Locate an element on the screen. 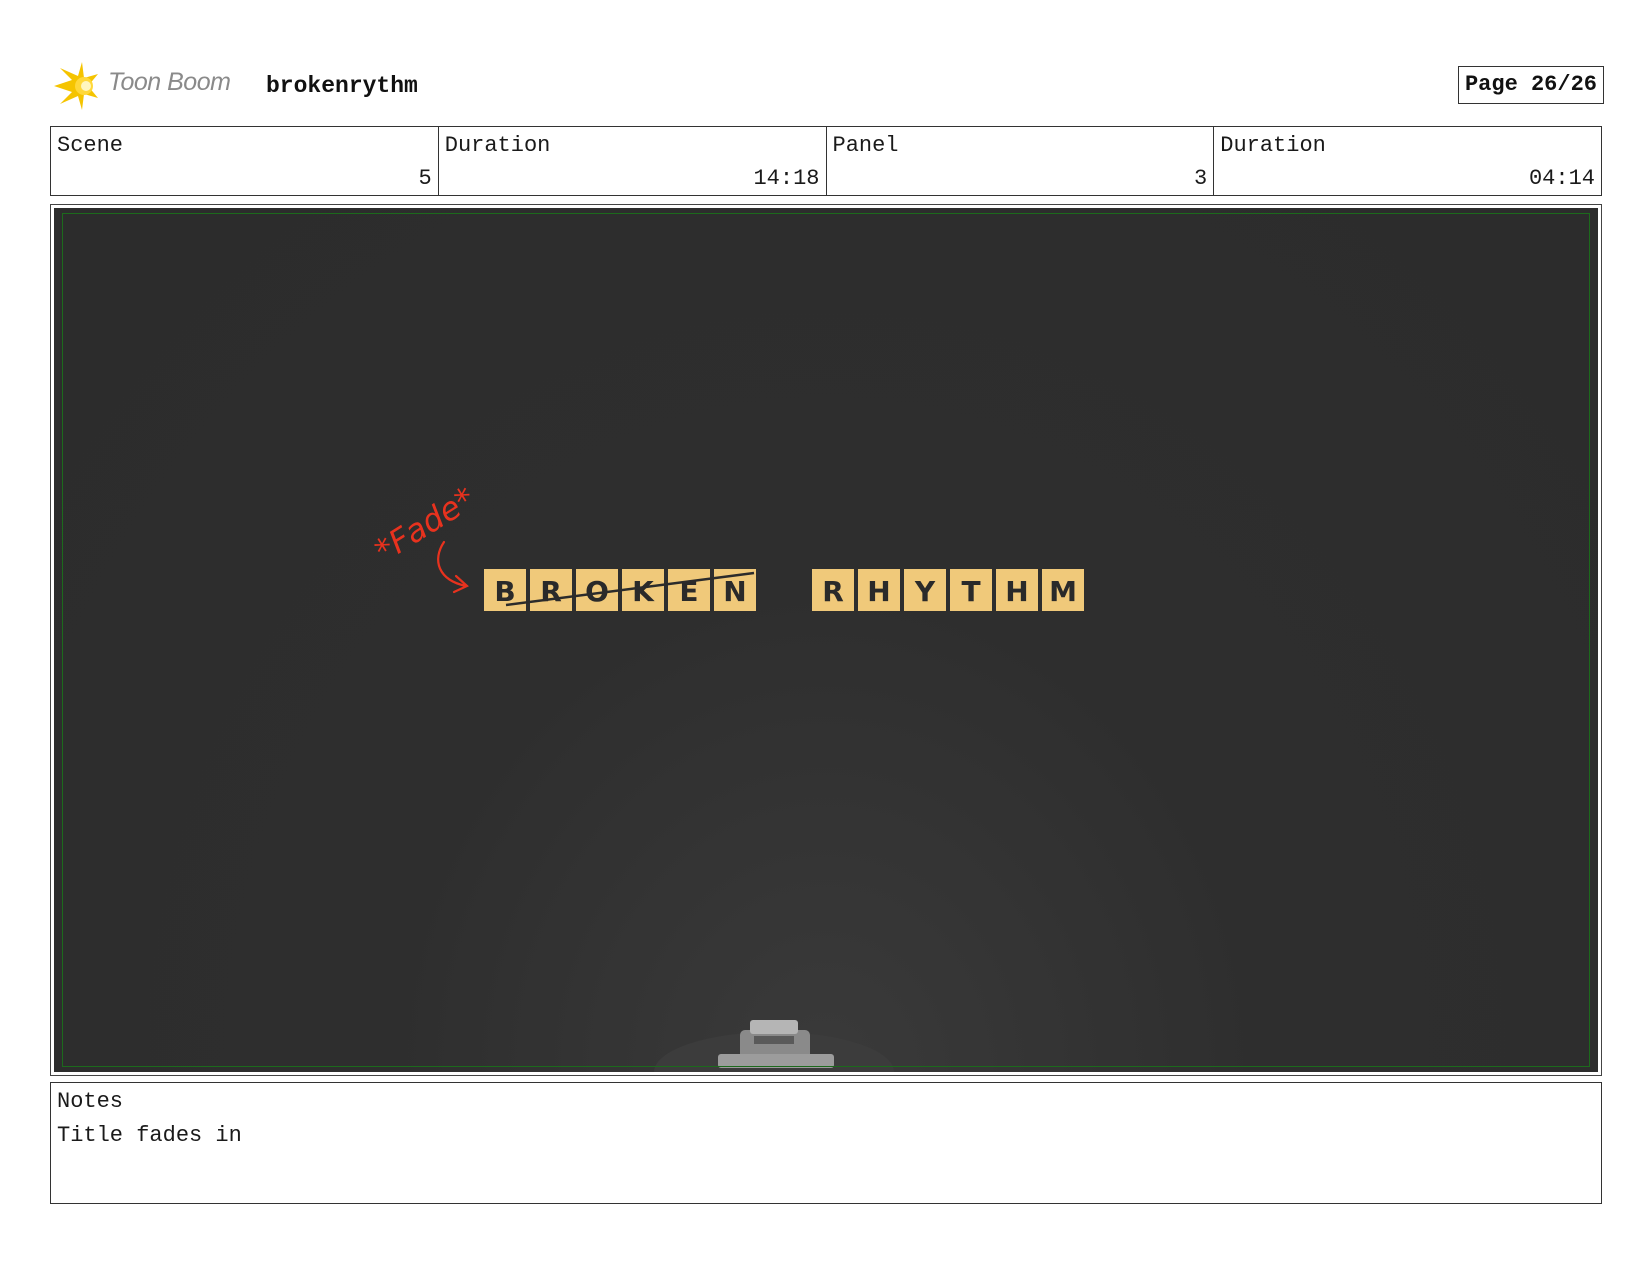  notes-box: Notes Title fades in is located at coordinates (826, 1143).